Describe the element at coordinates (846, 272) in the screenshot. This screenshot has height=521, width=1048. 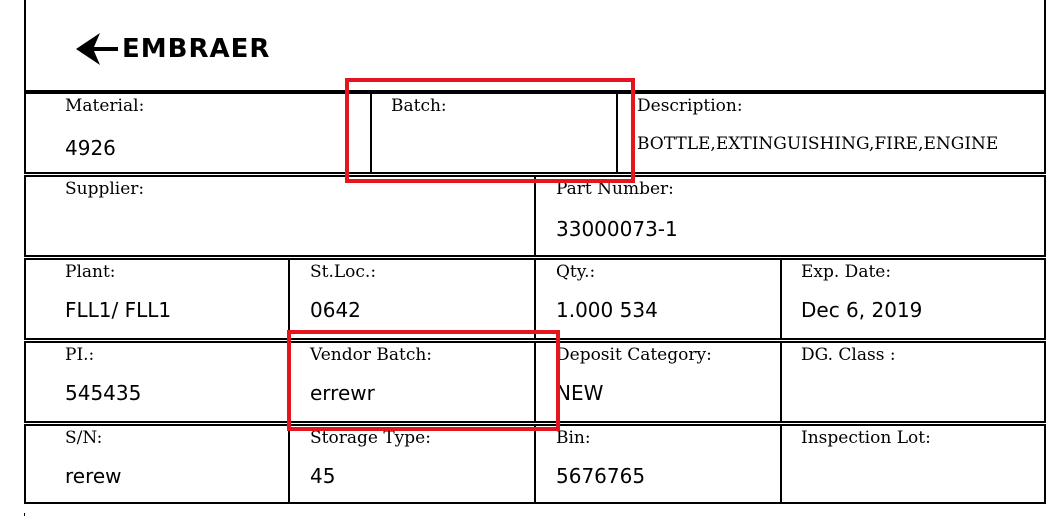
I see `exp-date-label: Exp. Date:` at that location.